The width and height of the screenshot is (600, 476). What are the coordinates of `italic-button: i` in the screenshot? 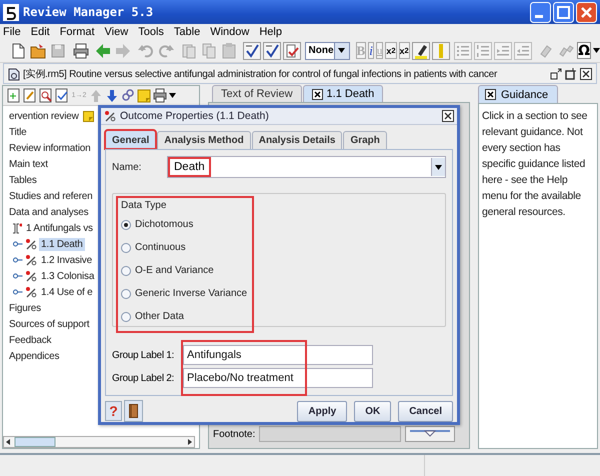 It's located at (371, 50).